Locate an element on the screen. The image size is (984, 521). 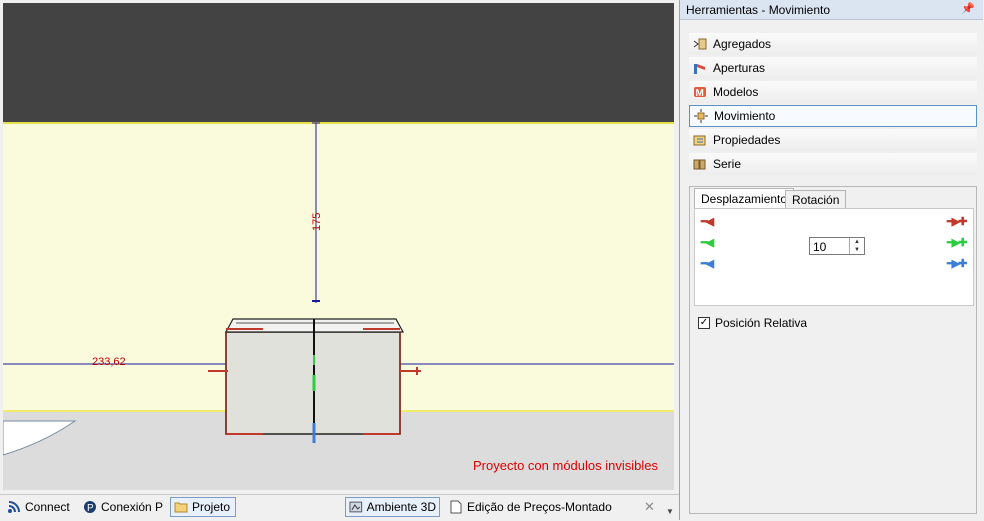
panel-title: Herramientas - Movimiento is located at coordinates (758, 10).